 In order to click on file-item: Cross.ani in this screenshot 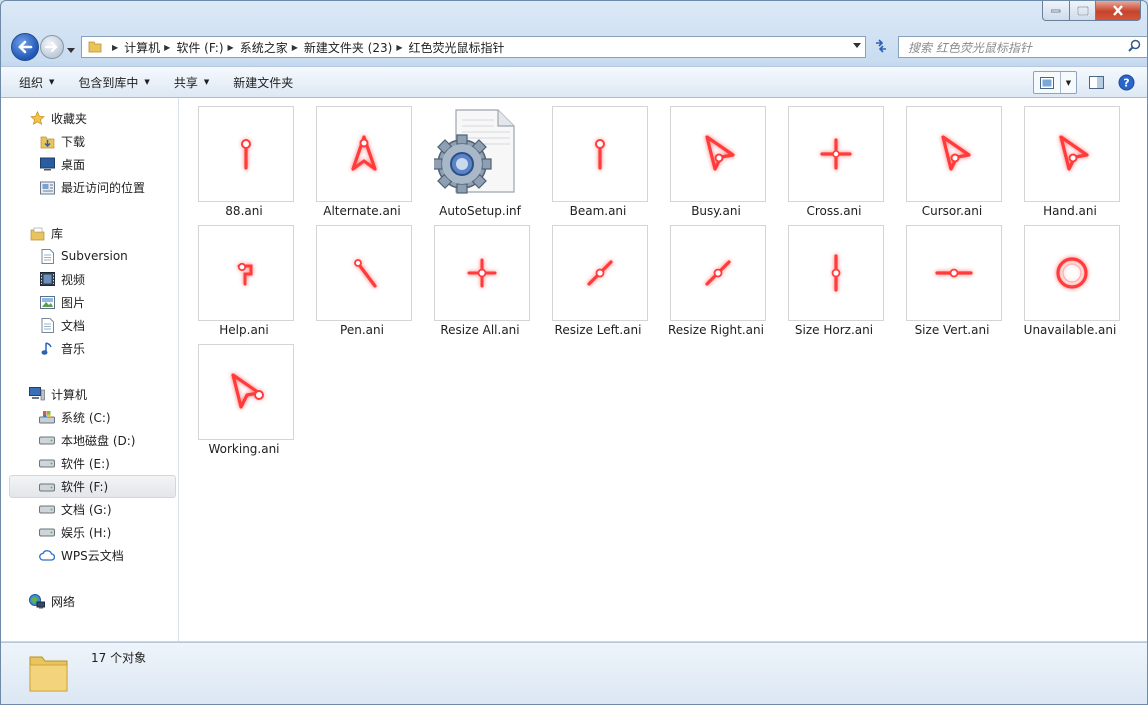, I will do `click(834, 164)`.